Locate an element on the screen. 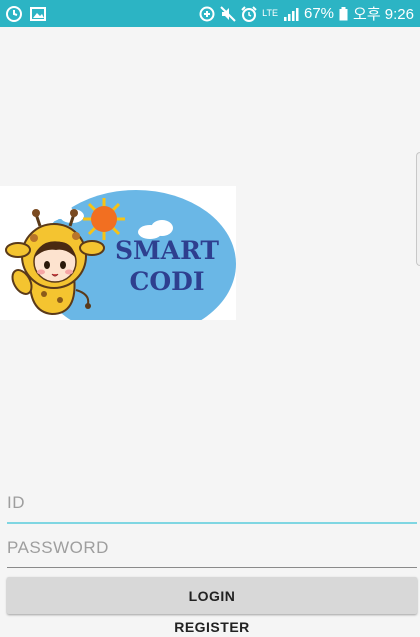  edge-panel-handle is located at coordinates (418, 209).